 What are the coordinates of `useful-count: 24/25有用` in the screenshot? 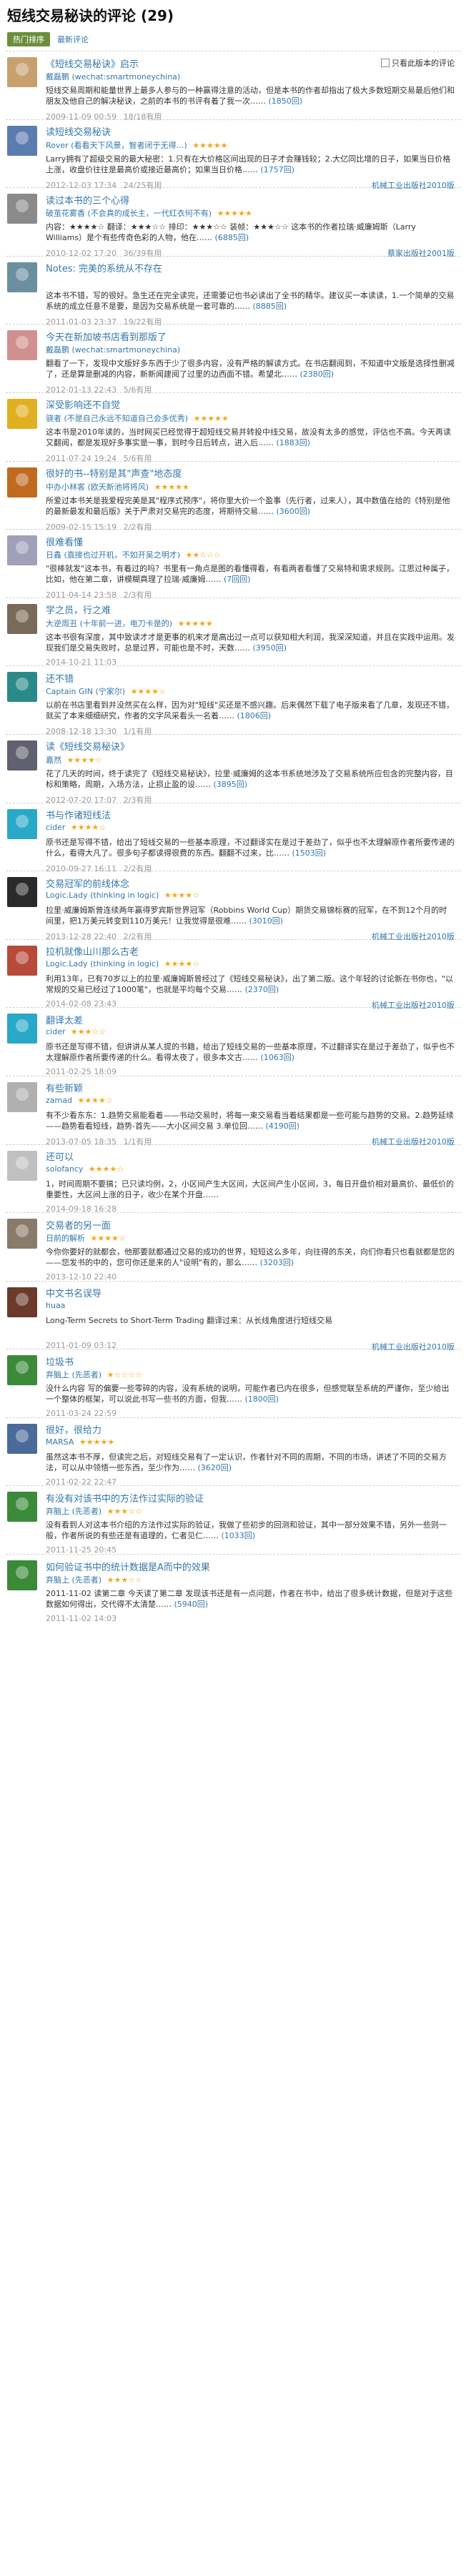 It's located at (143, 186).